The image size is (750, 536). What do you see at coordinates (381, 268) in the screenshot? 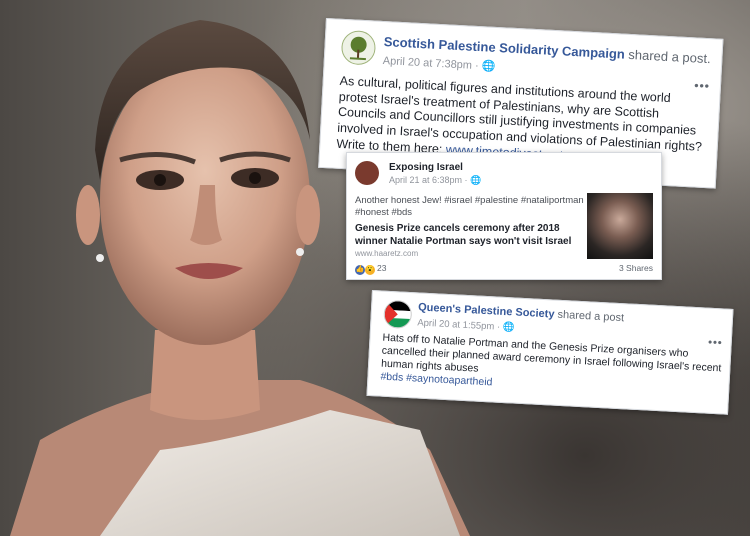
I see `reaction-count: 23` at bounding box center [381, 268].